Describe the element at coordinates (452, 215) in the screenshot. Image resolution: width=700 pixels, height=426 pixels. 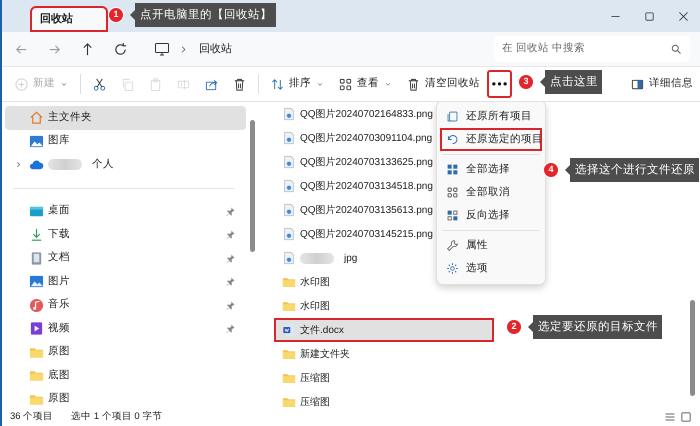
I see `invert-selection-icon` at that location.